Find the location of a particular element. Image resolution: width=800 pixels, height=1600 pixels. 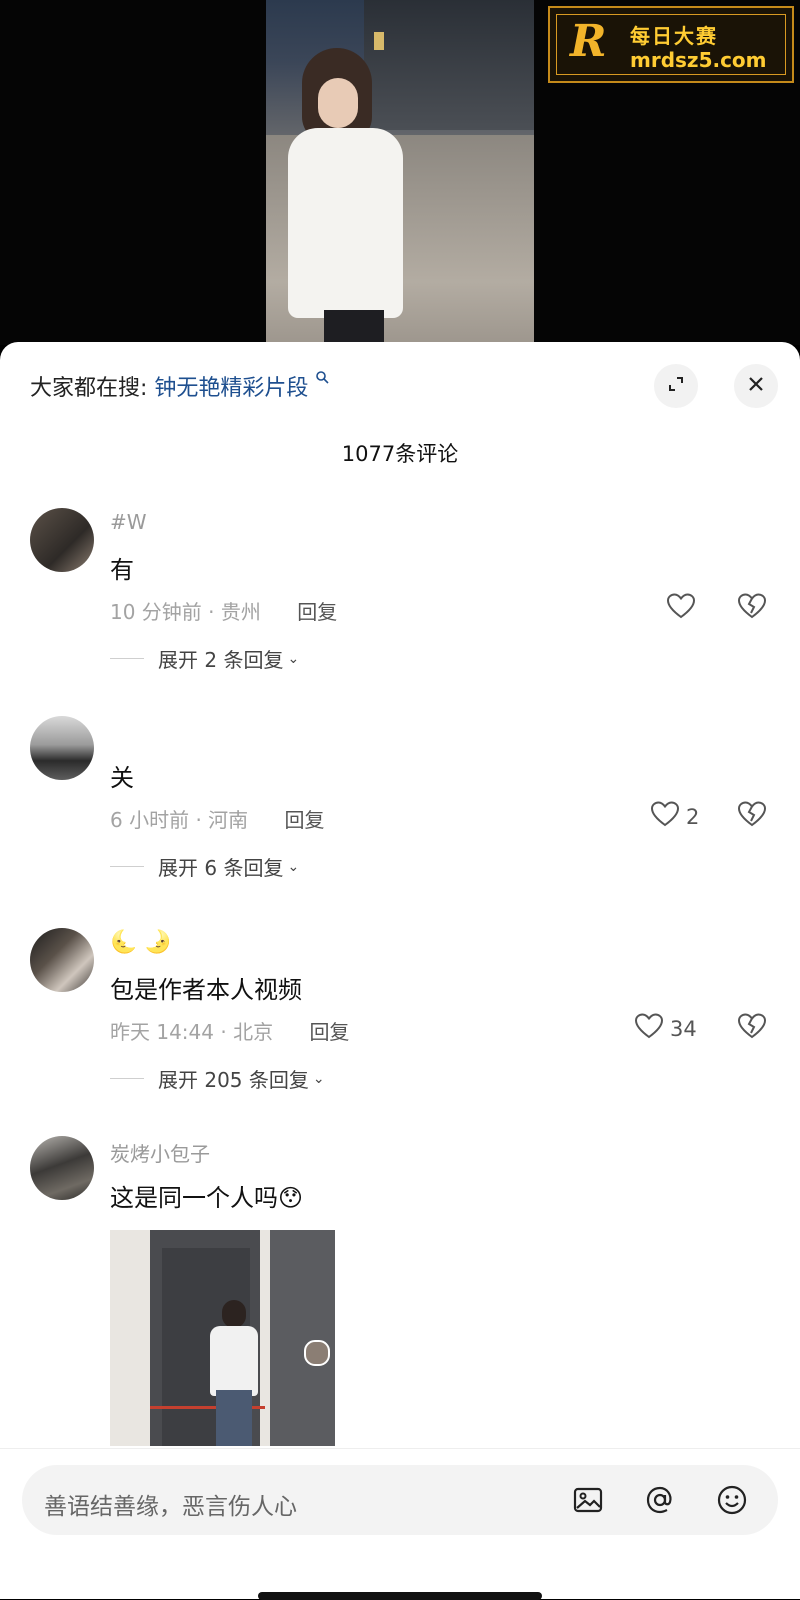

comment-meta: 昨天 14:44 · 北京 回复 is located at coordinates (229, 1030).